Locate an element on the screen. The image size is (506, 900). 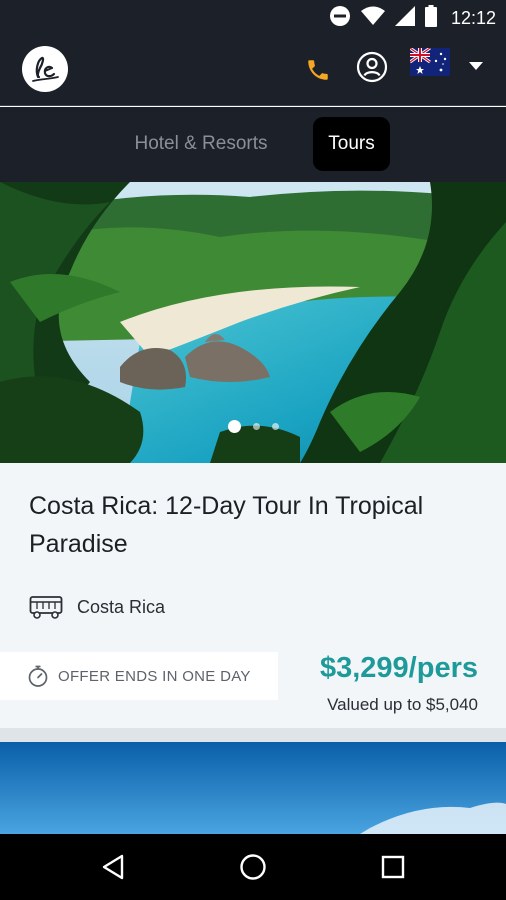
app-header is located at coordinates (253, 71).